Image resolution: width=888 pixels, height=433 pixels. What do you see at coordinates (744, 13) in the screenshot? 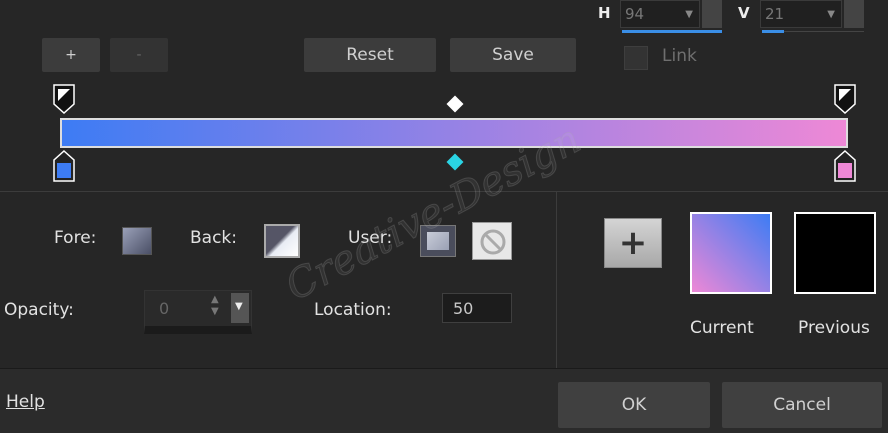
I see `v-label: V` at bounding box center [744, 13].